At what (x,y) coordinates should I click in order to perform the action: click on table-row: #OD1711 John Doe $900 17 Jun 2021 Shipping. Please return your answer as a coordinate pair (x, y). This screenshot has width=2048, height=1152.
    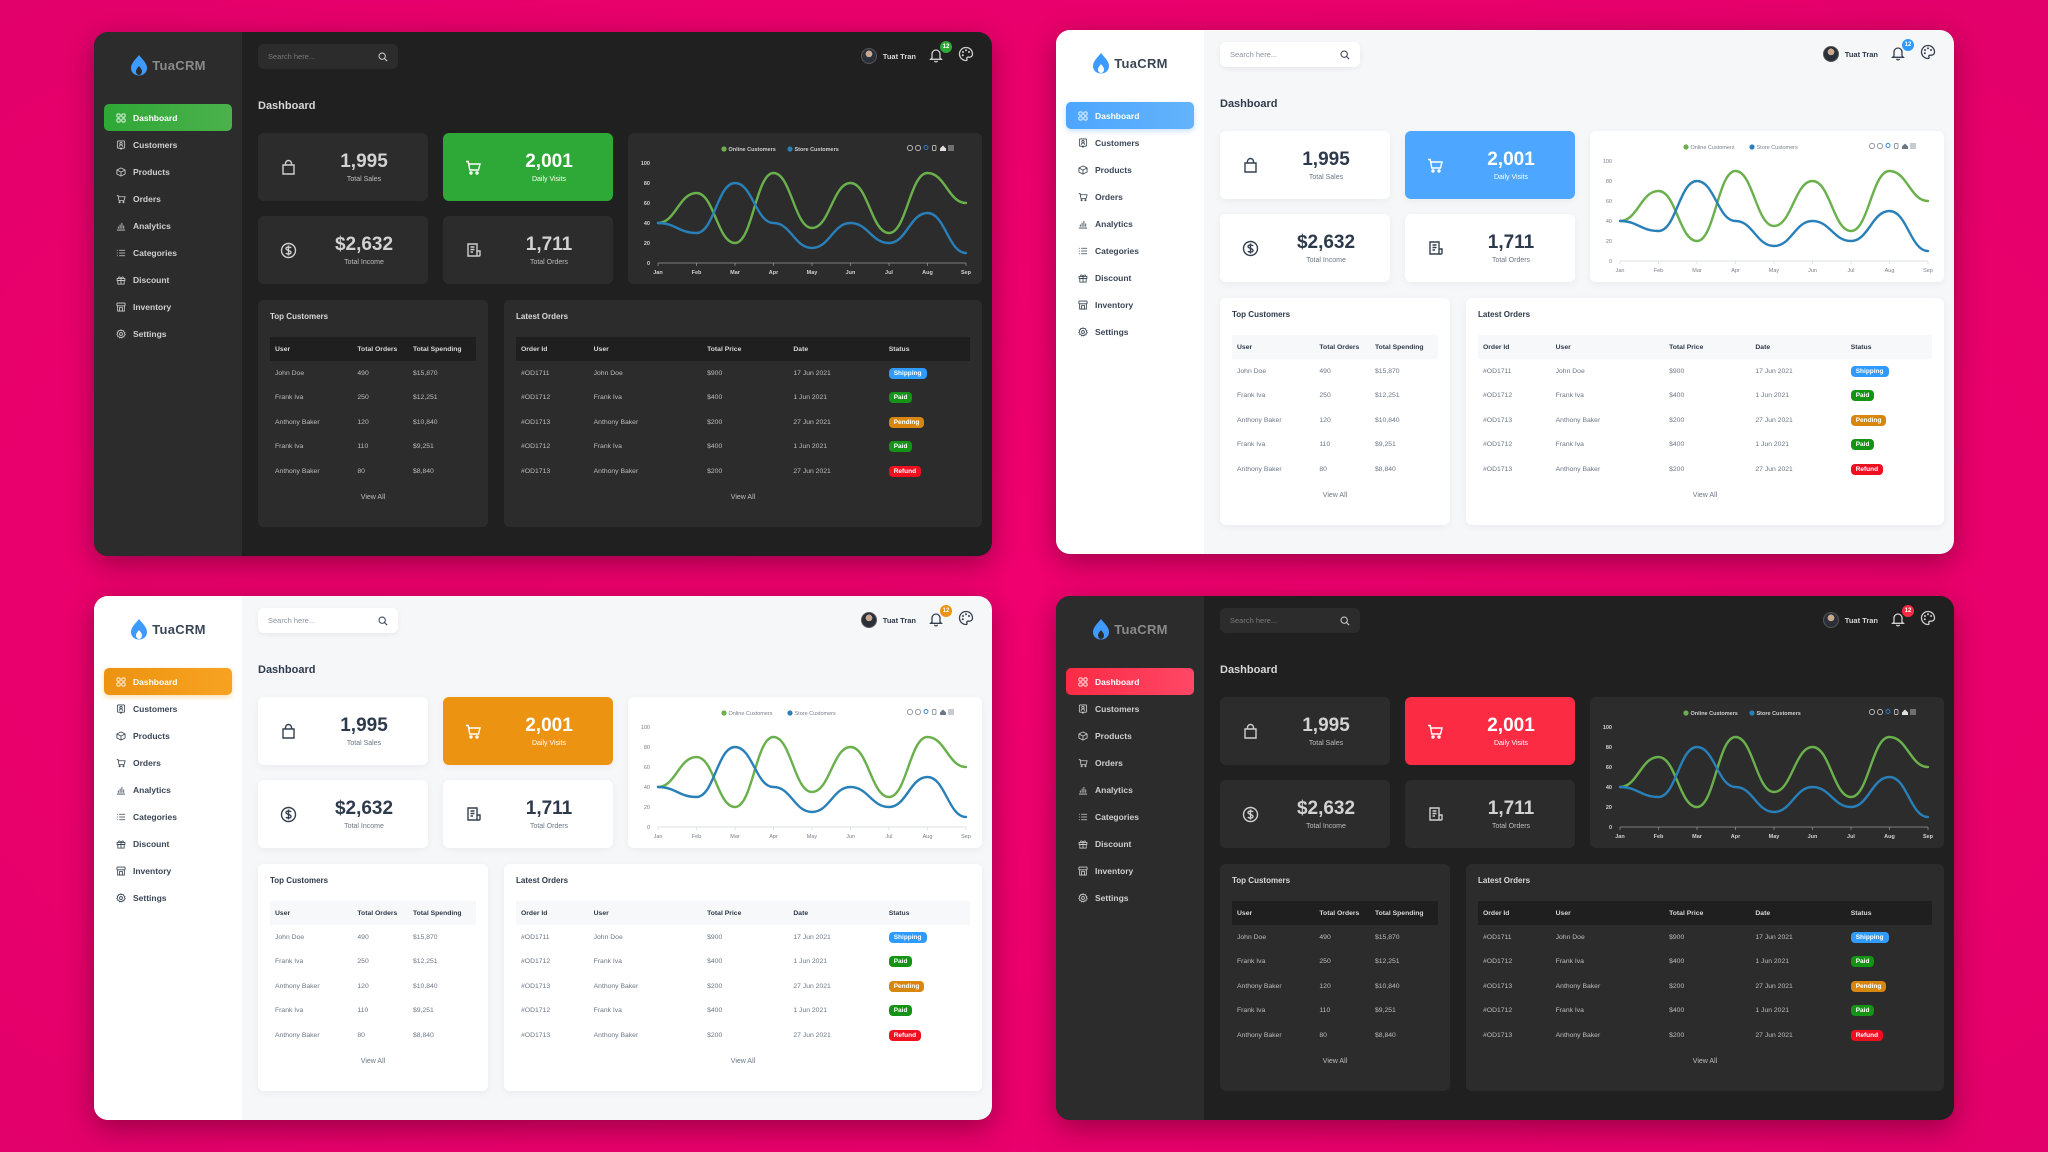
    Looking at the image, I should click on (1705, 937).